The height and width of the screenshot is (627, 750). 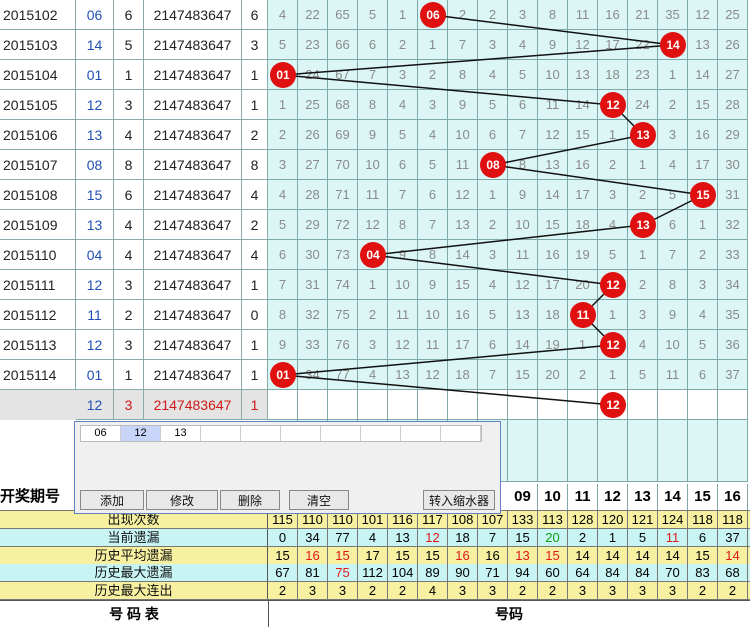 I want to click on stats-value: 7, so click(x=493, y=537).